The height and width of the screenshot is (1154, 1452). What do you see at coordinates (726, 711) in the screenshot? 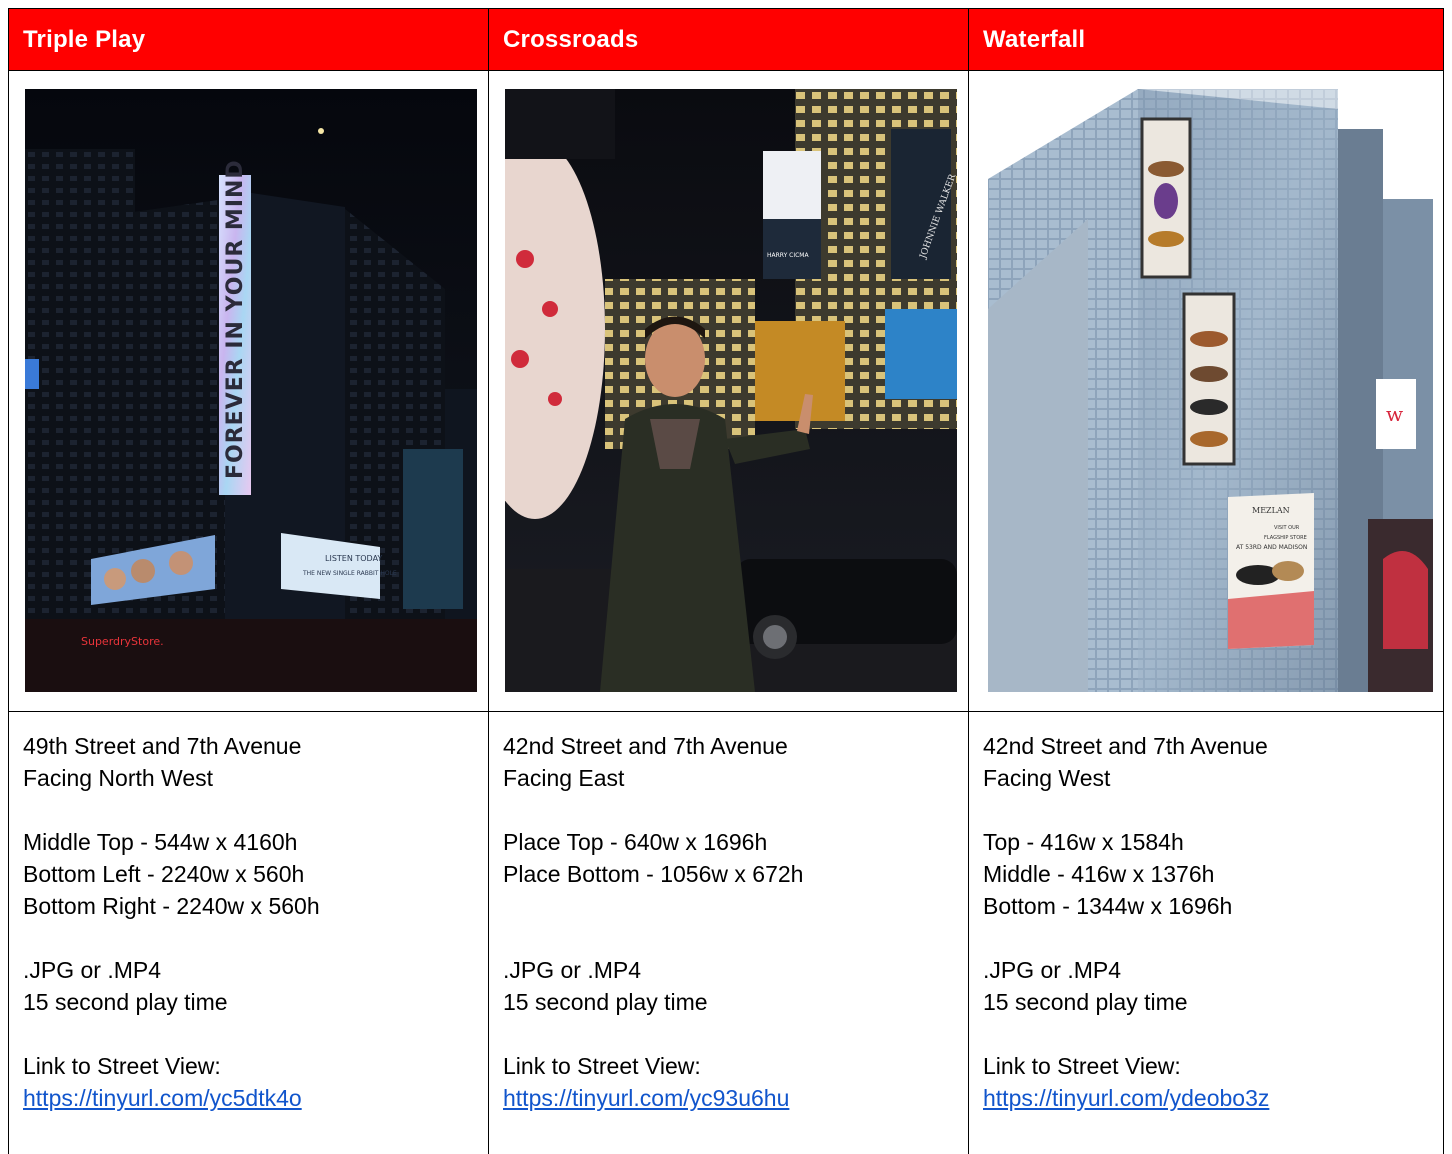
I see `row-divider` at bounding box center [726, 711].